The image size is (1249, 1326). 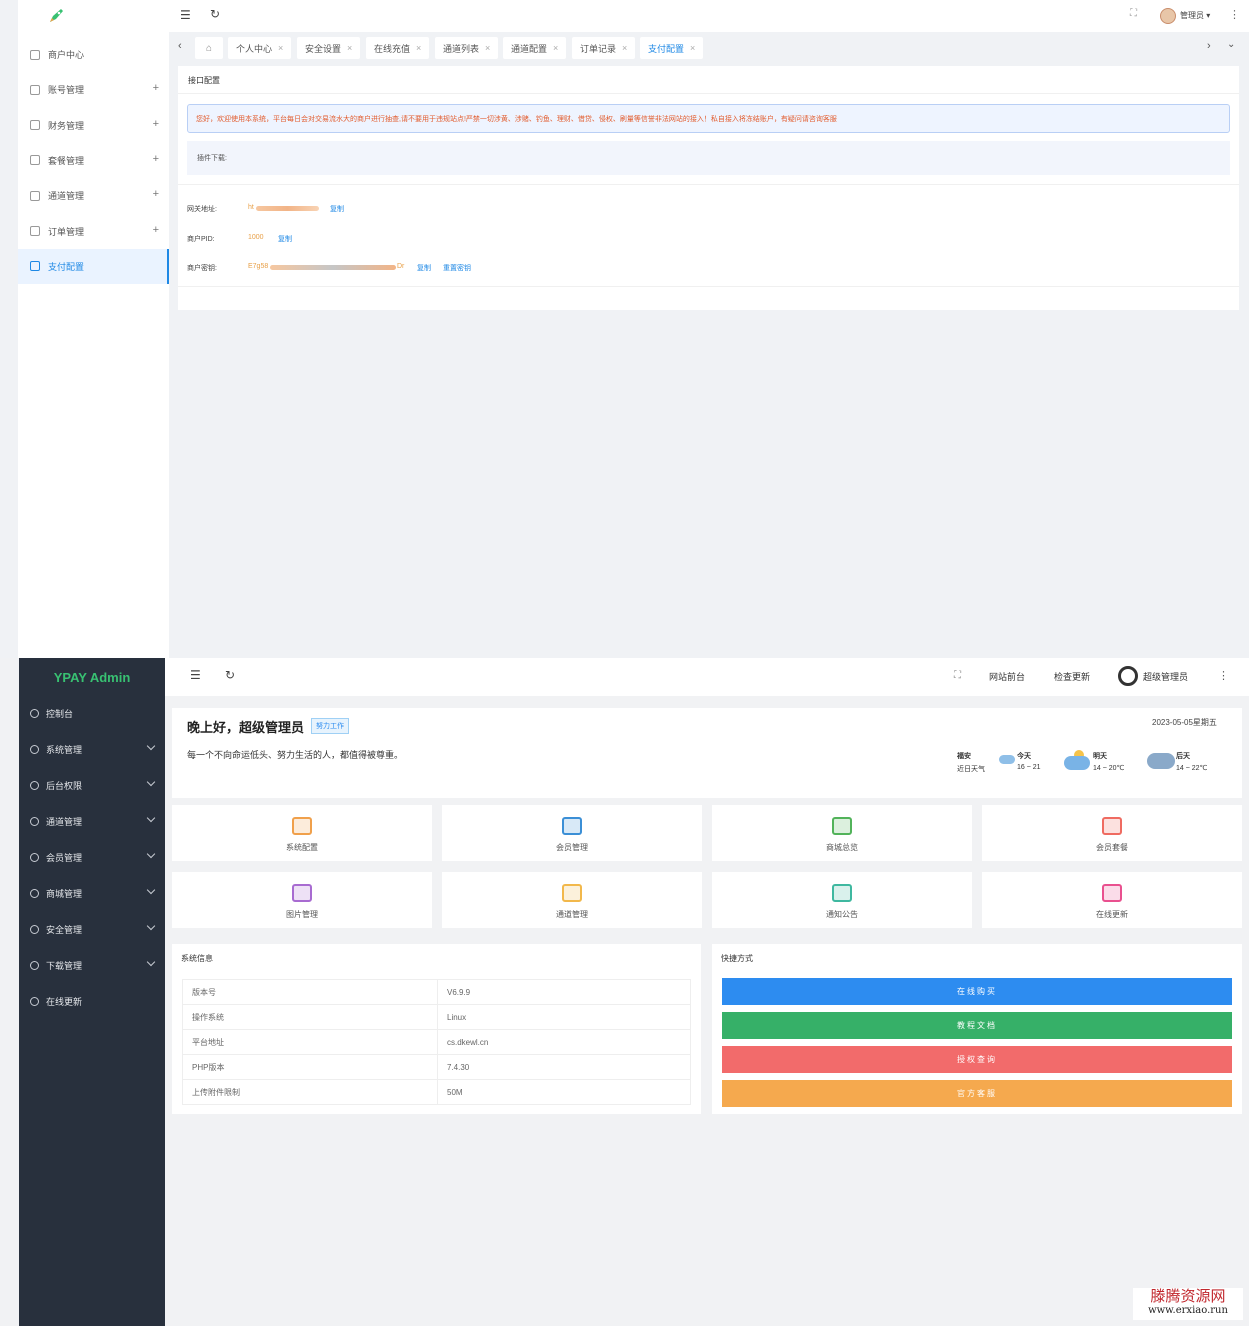 What do you see at coordinates (93, 160) in the screenshot?
I see `sidebar-item: 套餐管理 +` at bounding box center [93, 160].